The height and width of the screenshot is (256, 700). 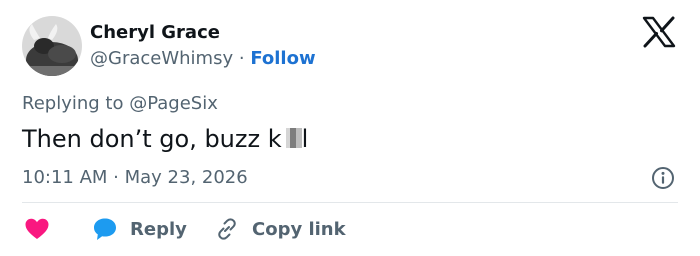 I want to click on copy-link-button: Copy link, so click(x=280, y=229).